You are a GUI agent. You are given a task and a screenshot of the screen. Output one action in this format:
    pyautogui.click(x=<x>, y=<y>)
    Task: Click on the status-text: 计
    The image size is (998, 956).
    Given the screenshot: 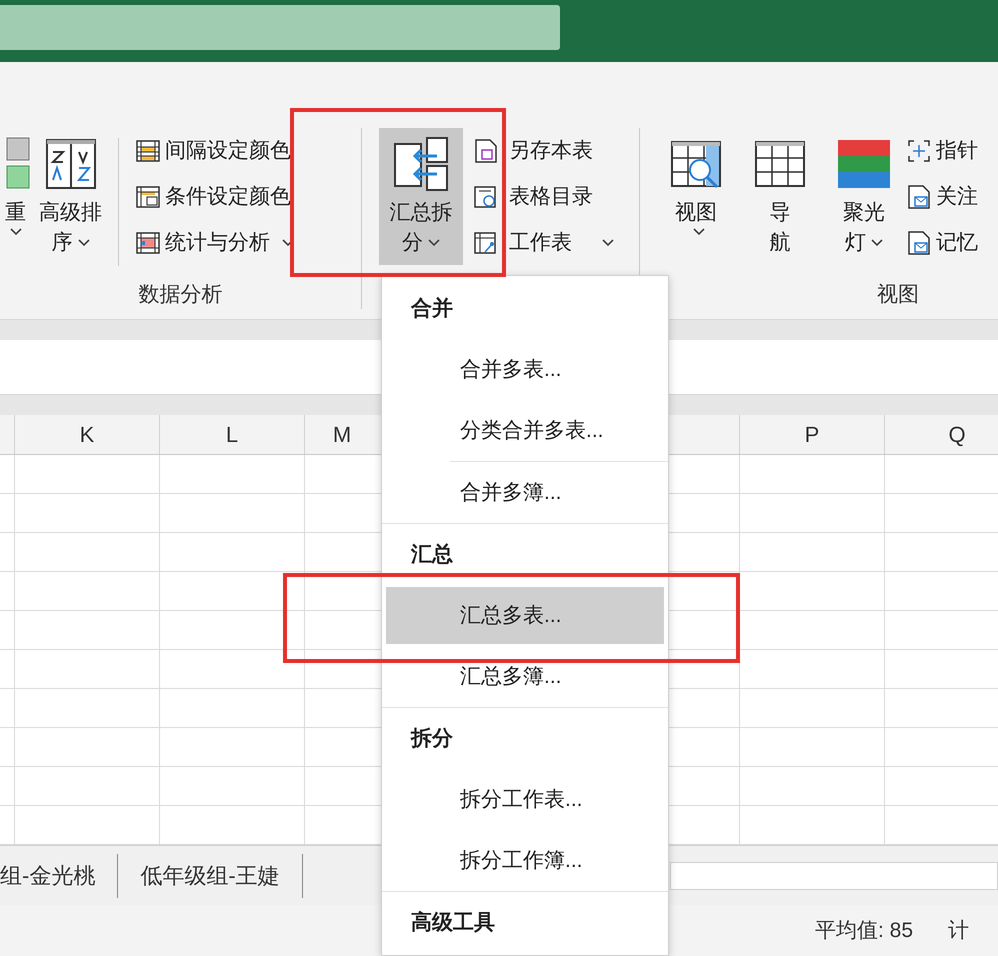 What is the action you would take?
    pyautogui.click(x=959, y=931)
    